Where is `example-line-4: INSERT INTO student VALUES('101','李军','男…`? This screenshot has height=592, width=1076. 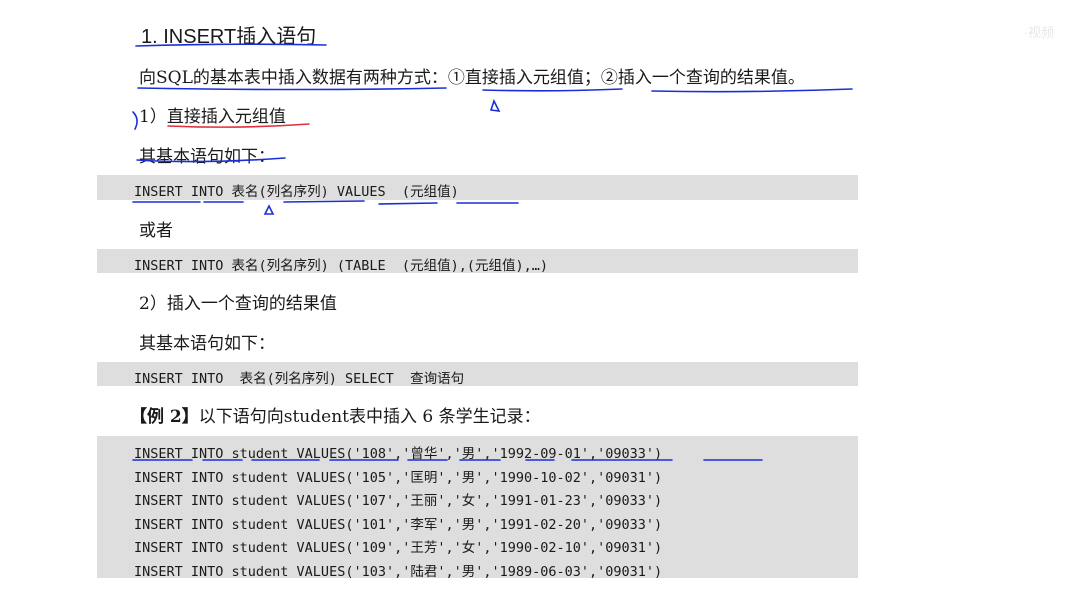 example-line-4: INSERT INTO student VALUES('101','李军','男… is located at coordinates (398, 524).